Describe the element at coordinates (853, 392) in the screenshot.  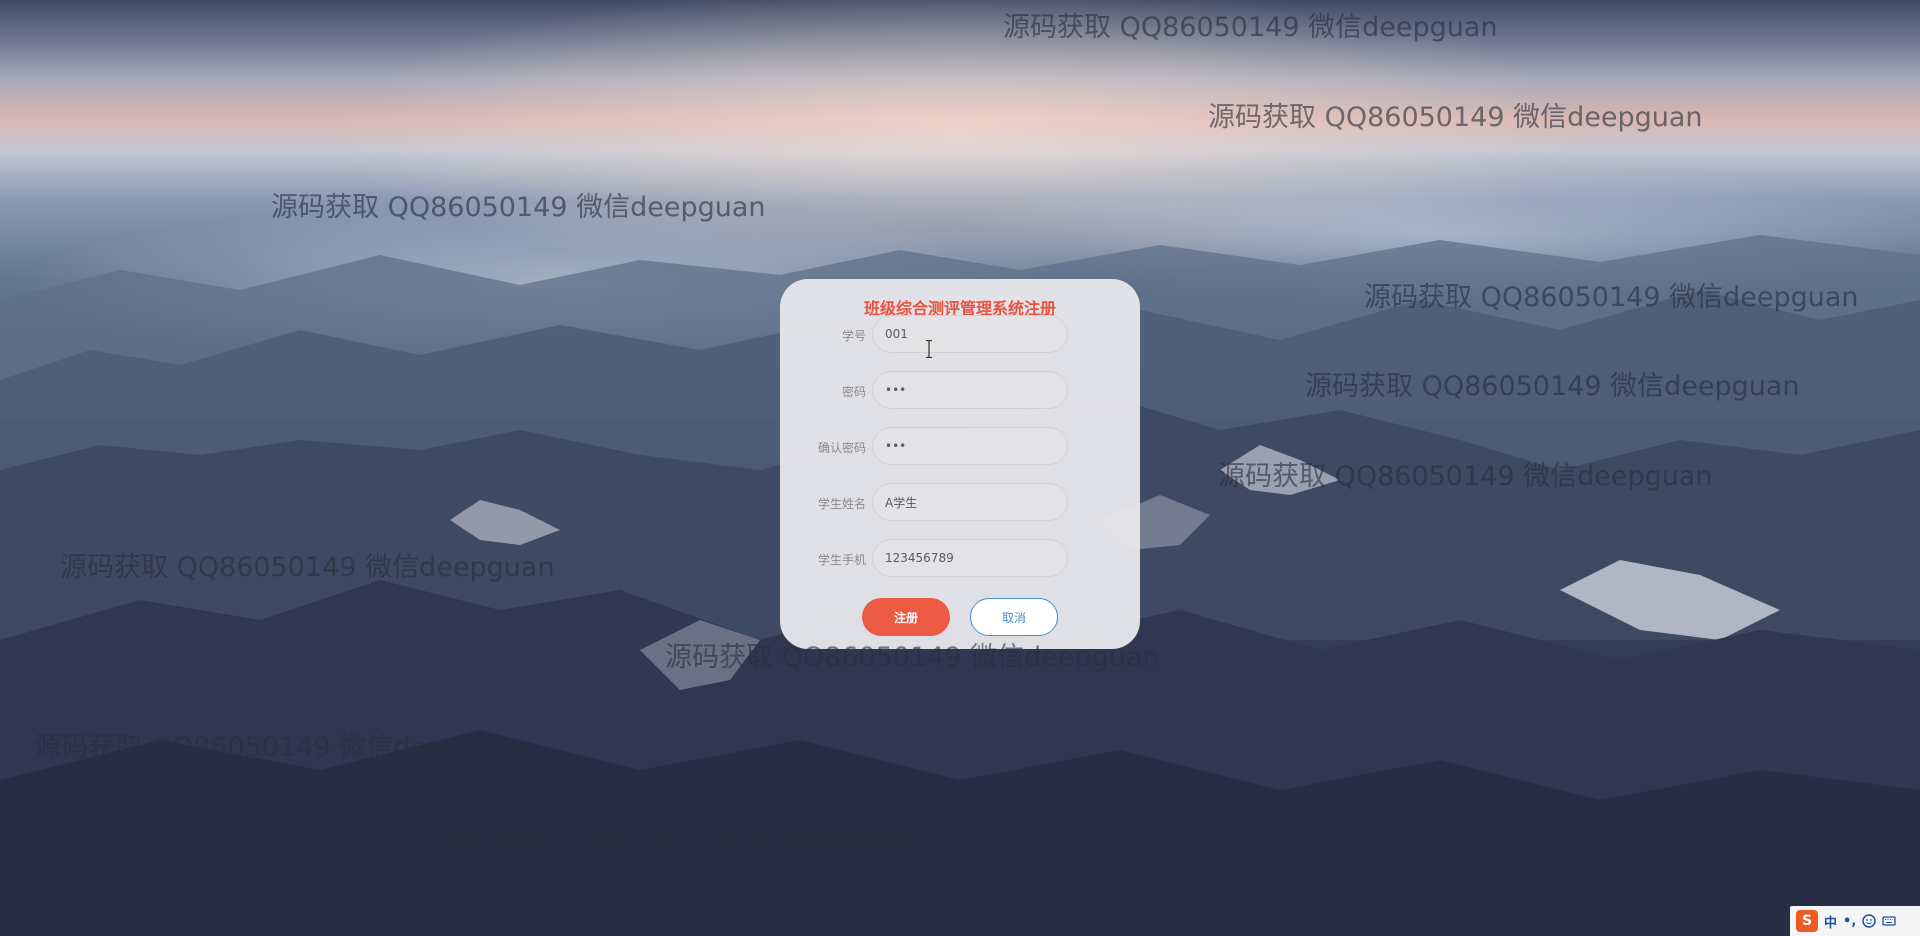
I see `password-label: 密码` at that location.